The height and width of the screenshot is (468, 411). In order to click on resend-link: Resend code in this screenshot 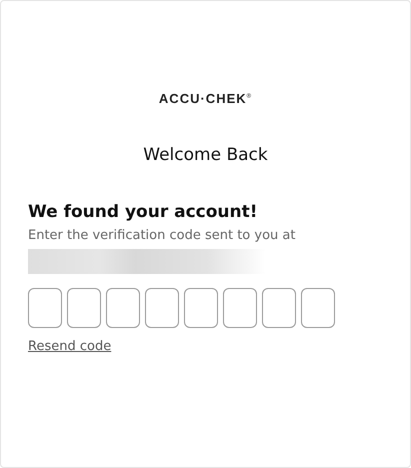, I will do `click(70, 346)`.